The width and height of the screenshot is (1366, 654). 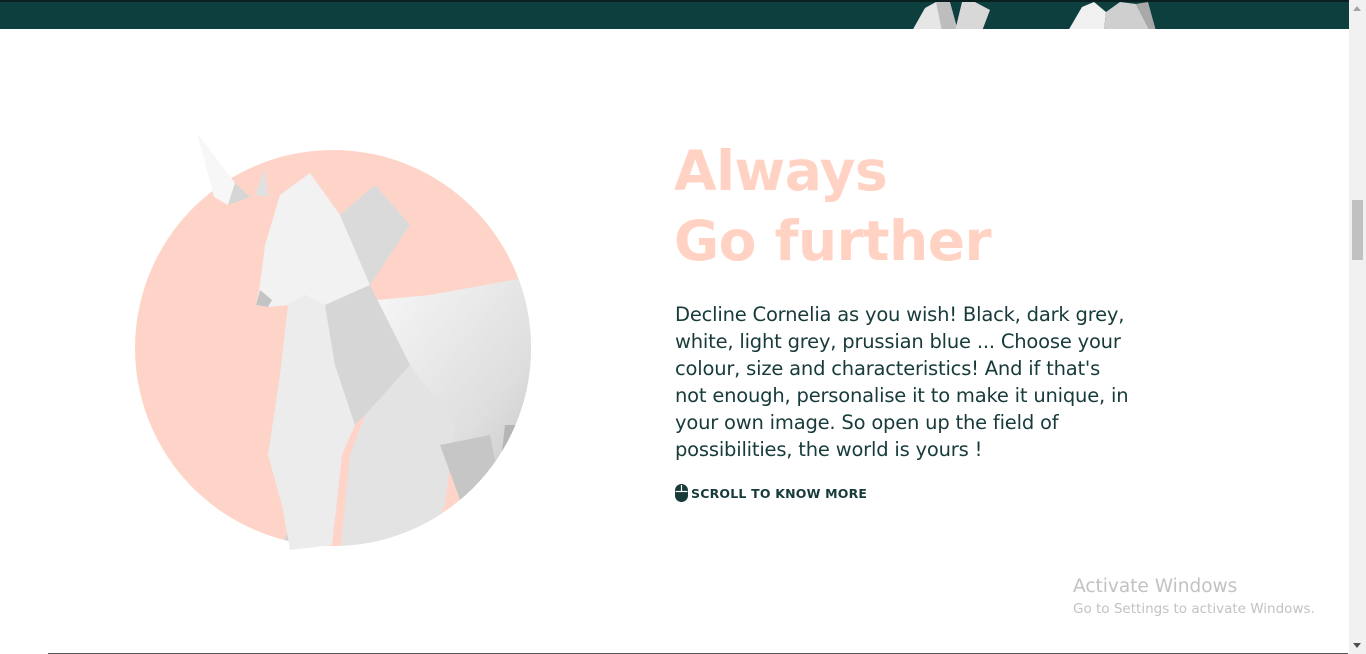 I want to click on low-poly-unicorn-fragment, so click(x=1034, y=15).